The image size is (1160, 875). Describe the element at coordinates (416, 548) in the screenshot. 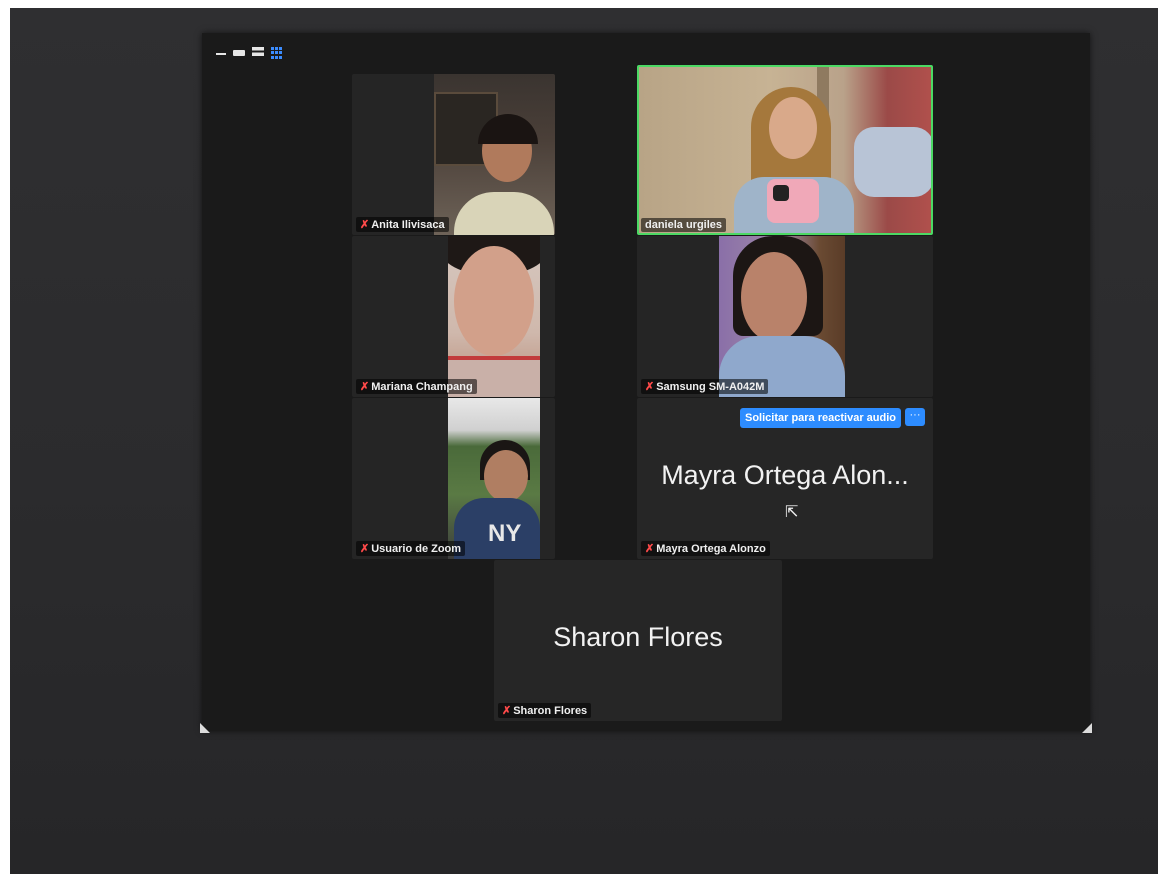

I see `participant-name: Usuario de Zoom` at that location.